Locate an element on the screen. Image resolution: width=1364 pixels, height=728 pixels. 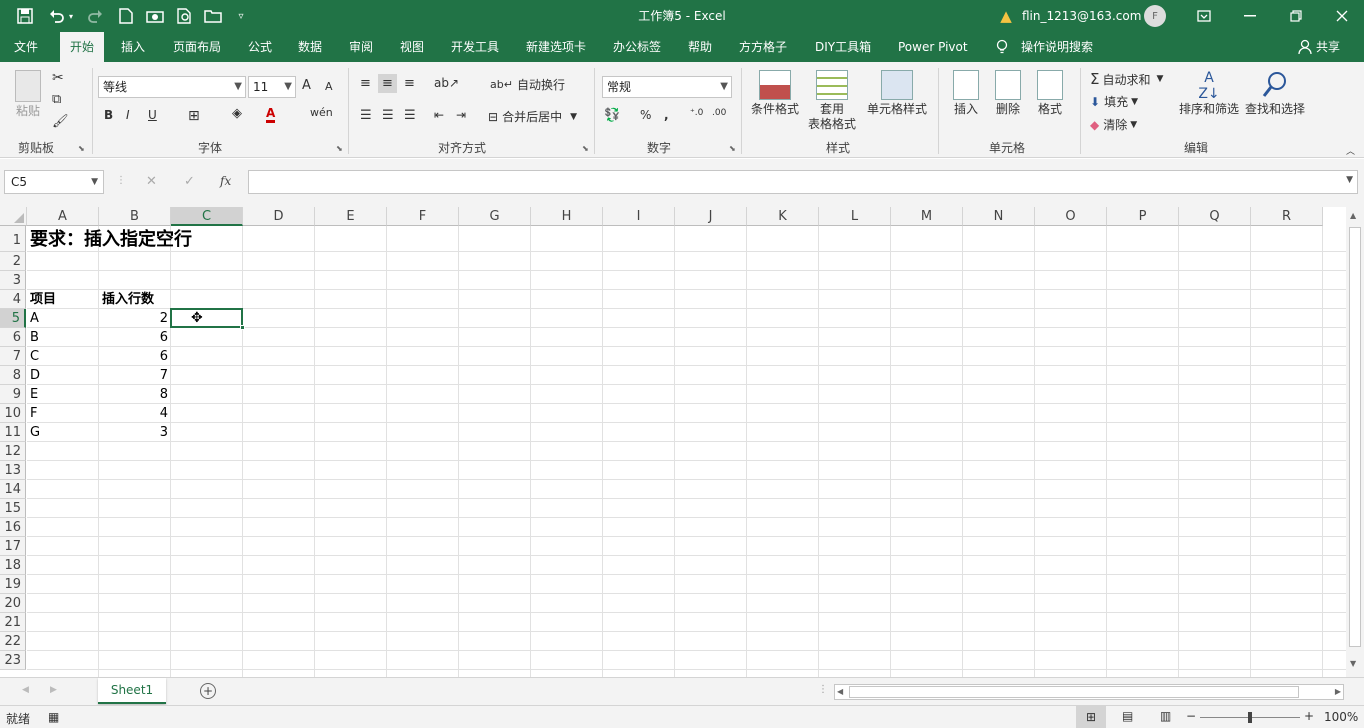
font-launcher-icon: ⬊ is located at coordinates (339, 148).